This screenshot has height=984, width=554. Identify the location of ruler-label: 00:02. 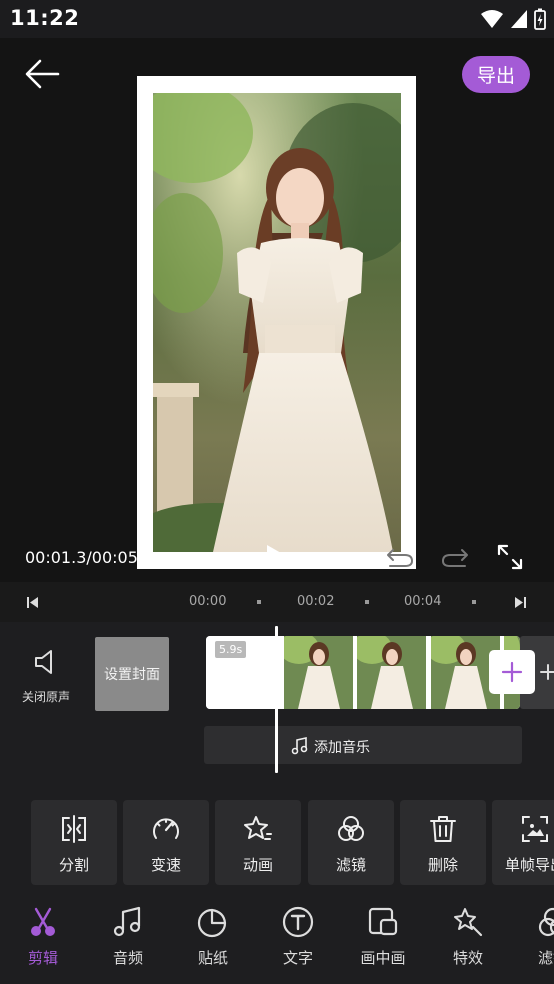
(316, 601).